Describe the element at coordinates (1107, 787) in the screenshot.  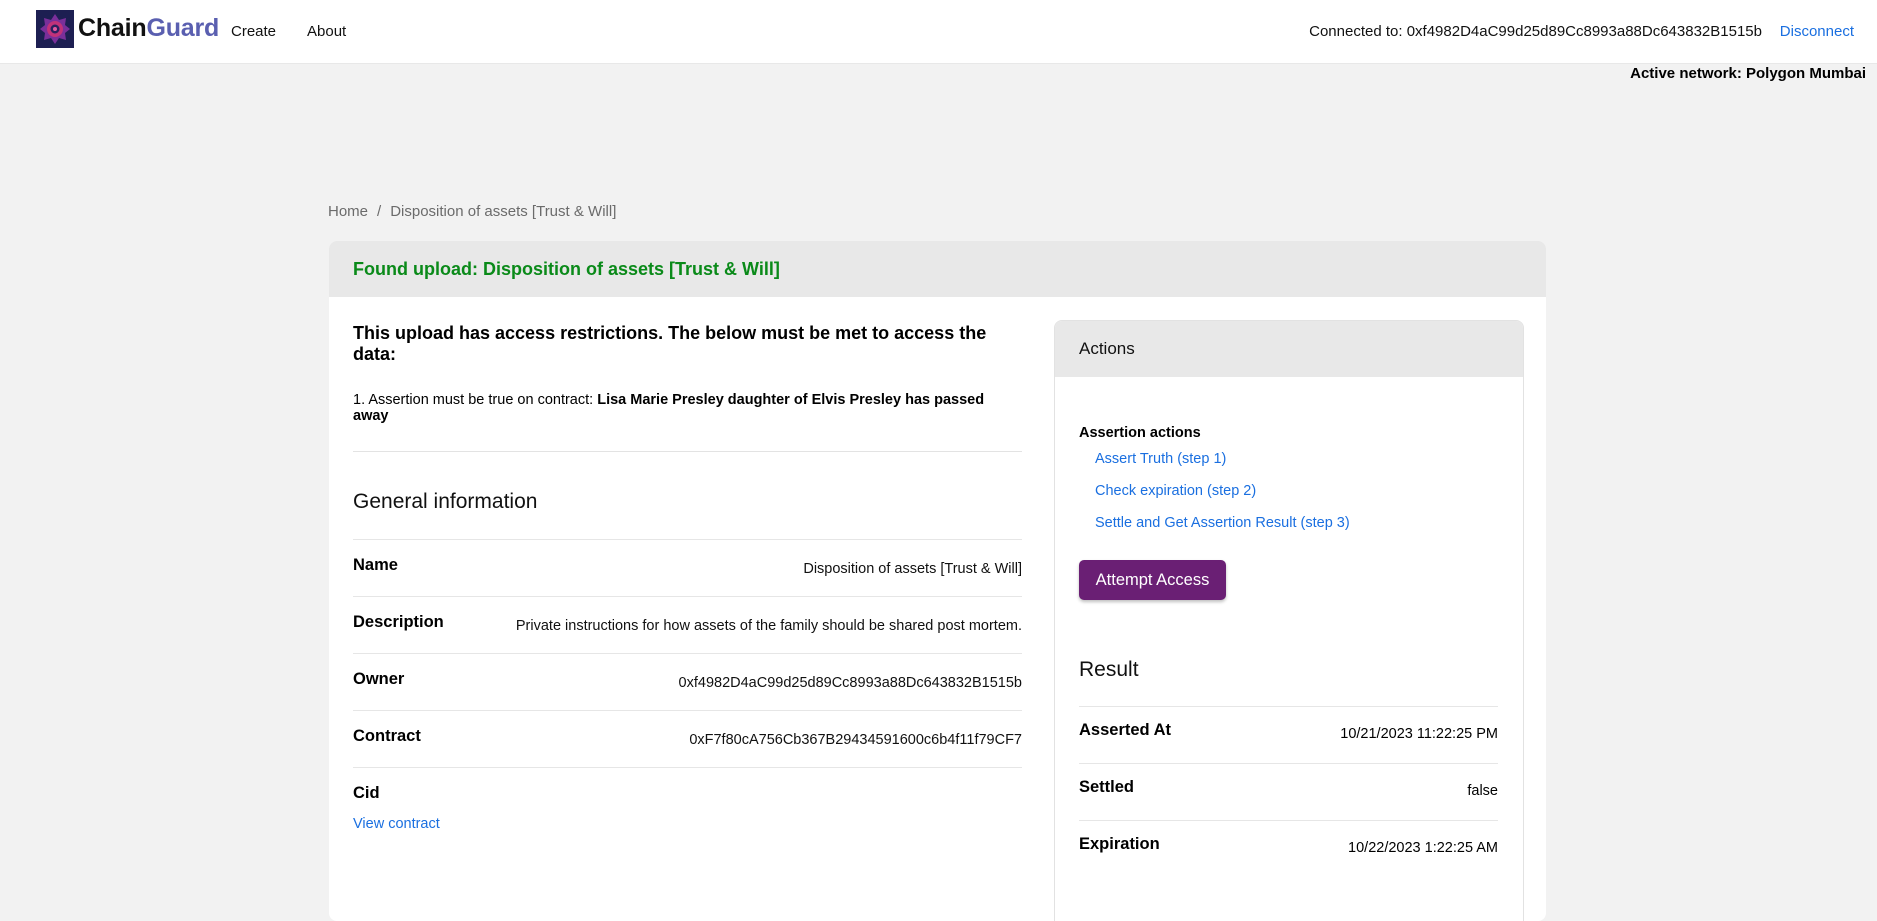
I see `result-key: Settled` at that location.